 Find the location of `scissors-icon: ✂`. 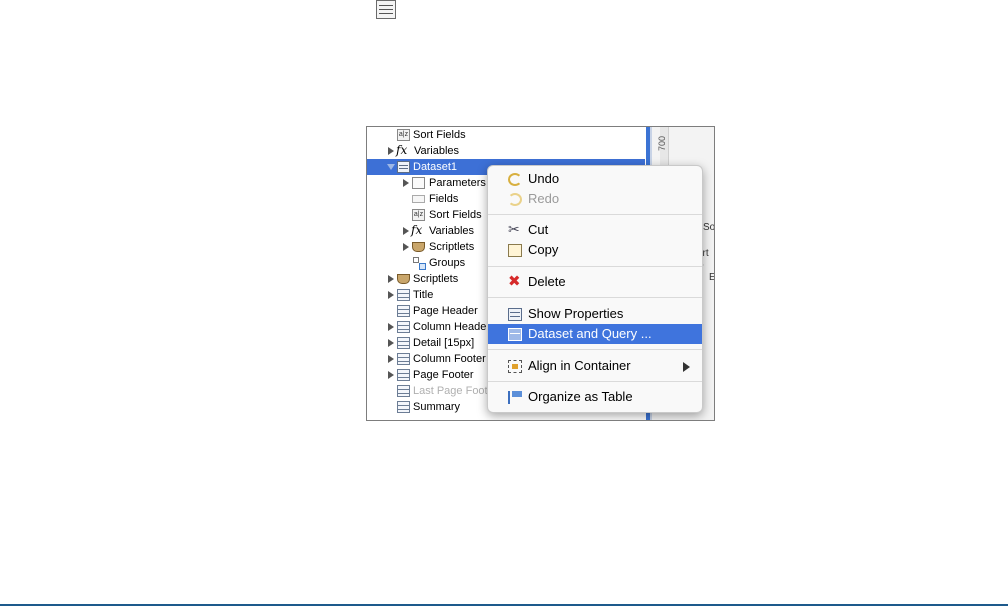

scissors-icon: ✂ is located at coordinates (514, 229).